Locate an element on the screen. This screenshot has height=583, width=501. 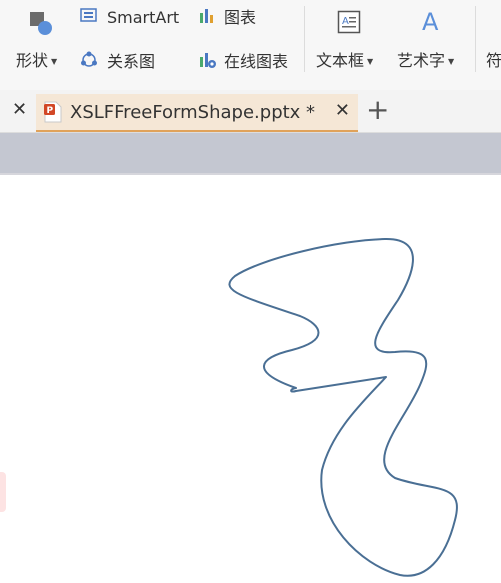
add-tab-icon: + is located at coordinates (377, 110).